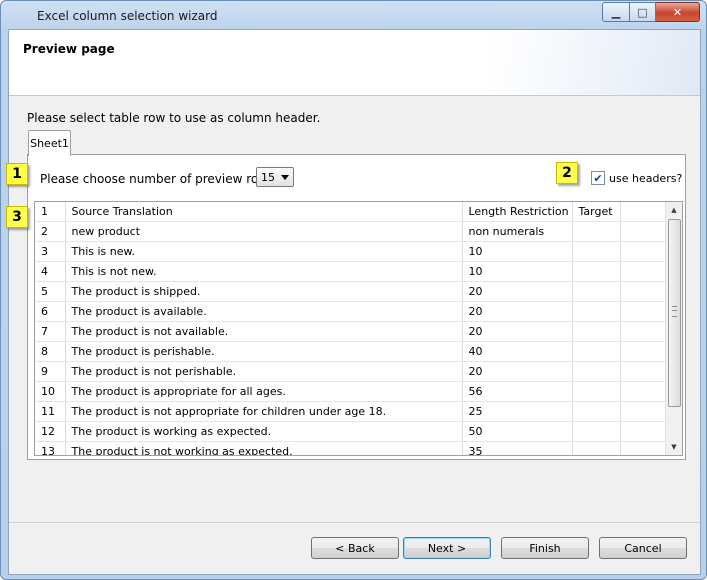 The width and height of the screenshot is (707, 580). Describe the element at coordinates (643, 548) in the screenshot. I see `cancel-button: Cancel` at that location.